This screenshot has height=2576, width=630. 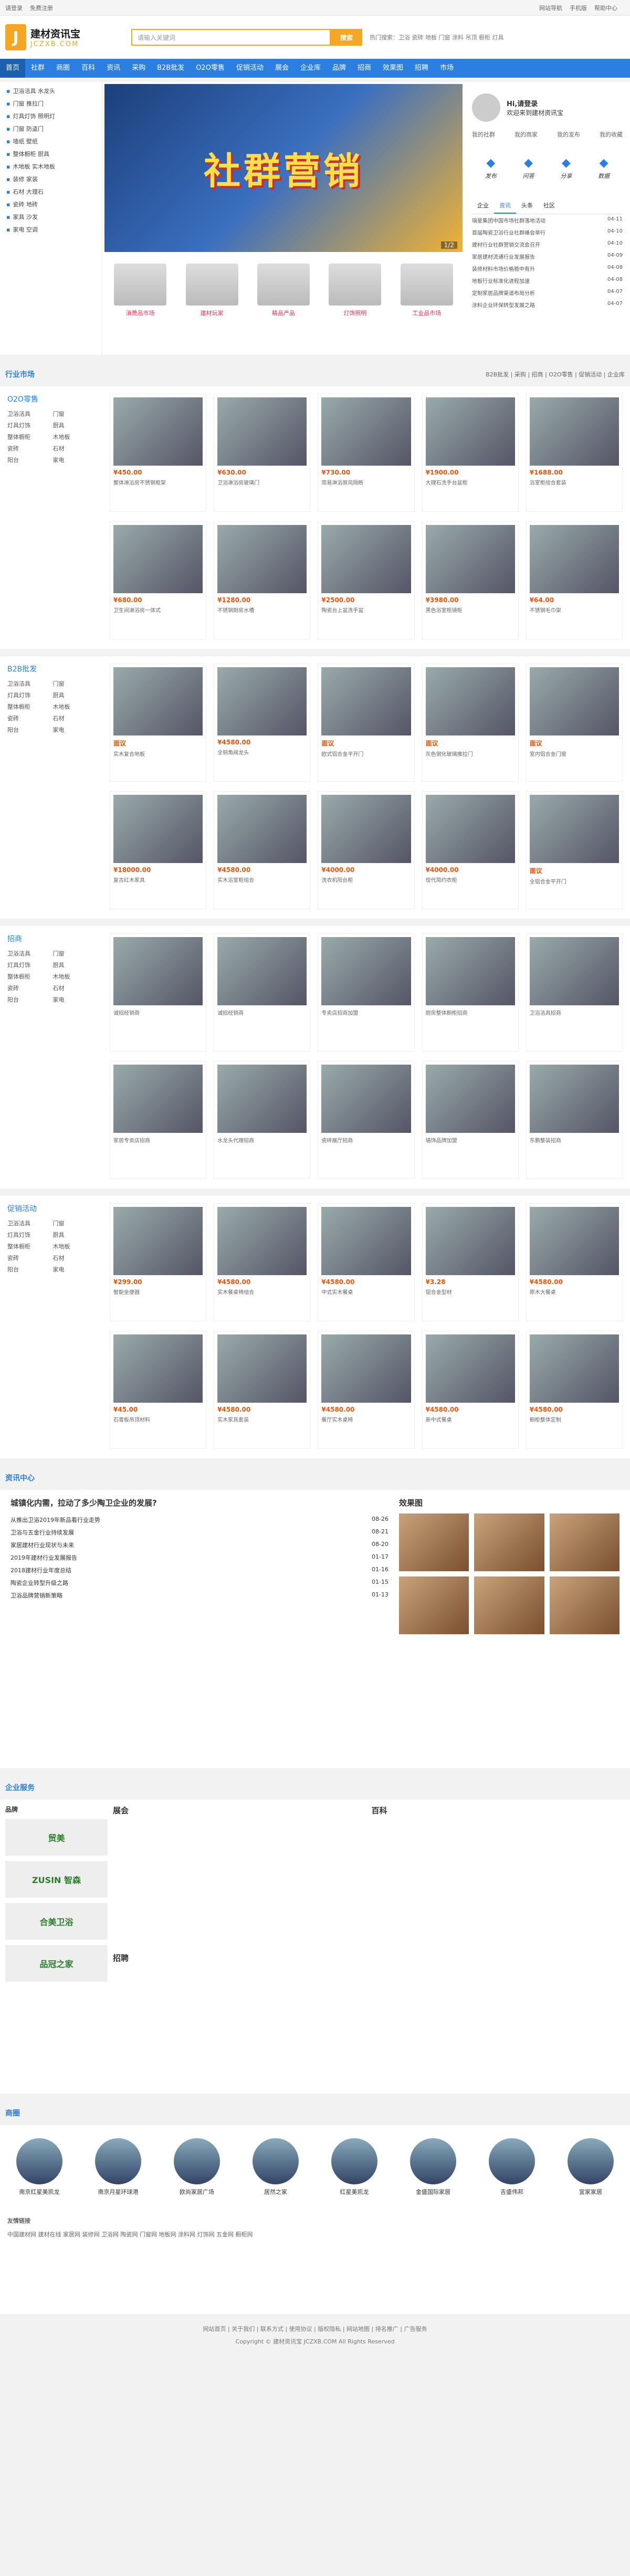 I want to click on category-item: 门窗 推拉门, so click(x=51, y=104).